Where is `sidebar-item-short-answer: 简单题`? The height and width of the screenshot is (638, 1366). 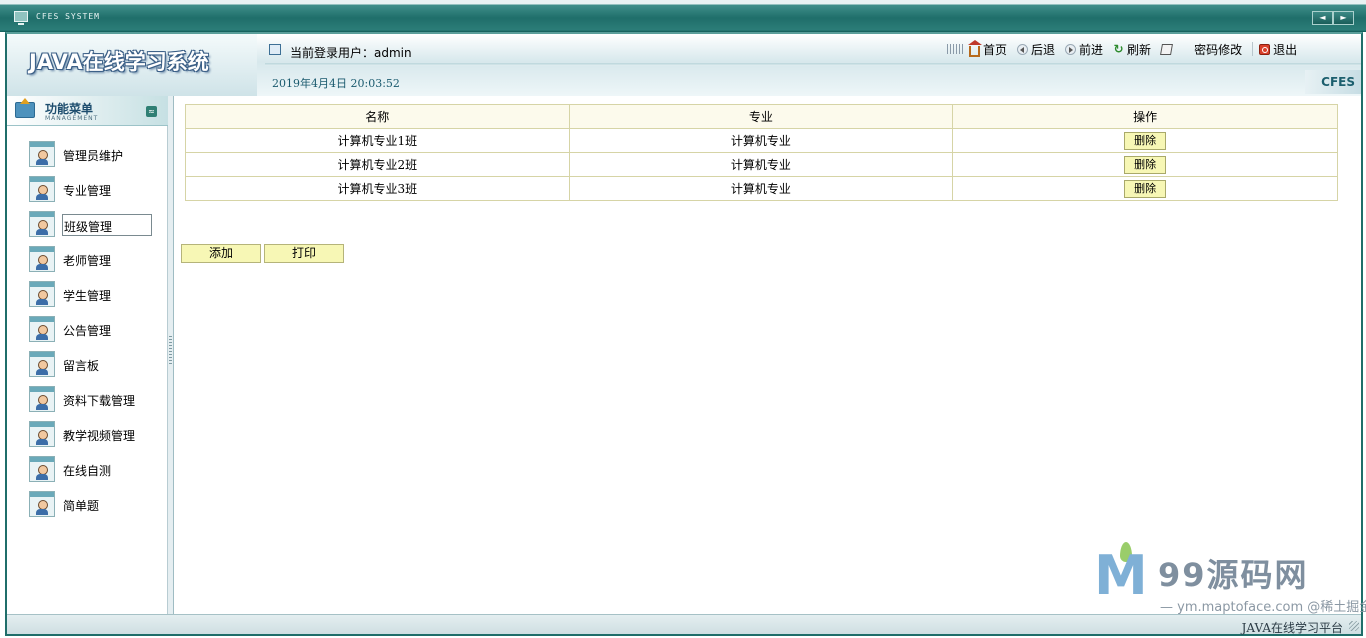 sidebar-item-short-answer: 简单题 is located at coordinates (94, 505).